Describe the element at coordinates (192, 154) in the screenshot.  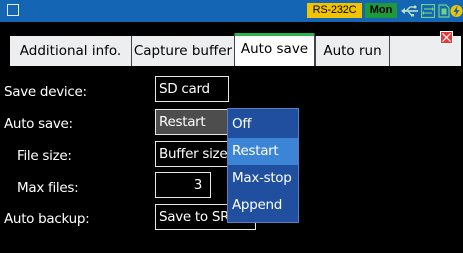
I see `file-size-field: Buffer size` at that location.